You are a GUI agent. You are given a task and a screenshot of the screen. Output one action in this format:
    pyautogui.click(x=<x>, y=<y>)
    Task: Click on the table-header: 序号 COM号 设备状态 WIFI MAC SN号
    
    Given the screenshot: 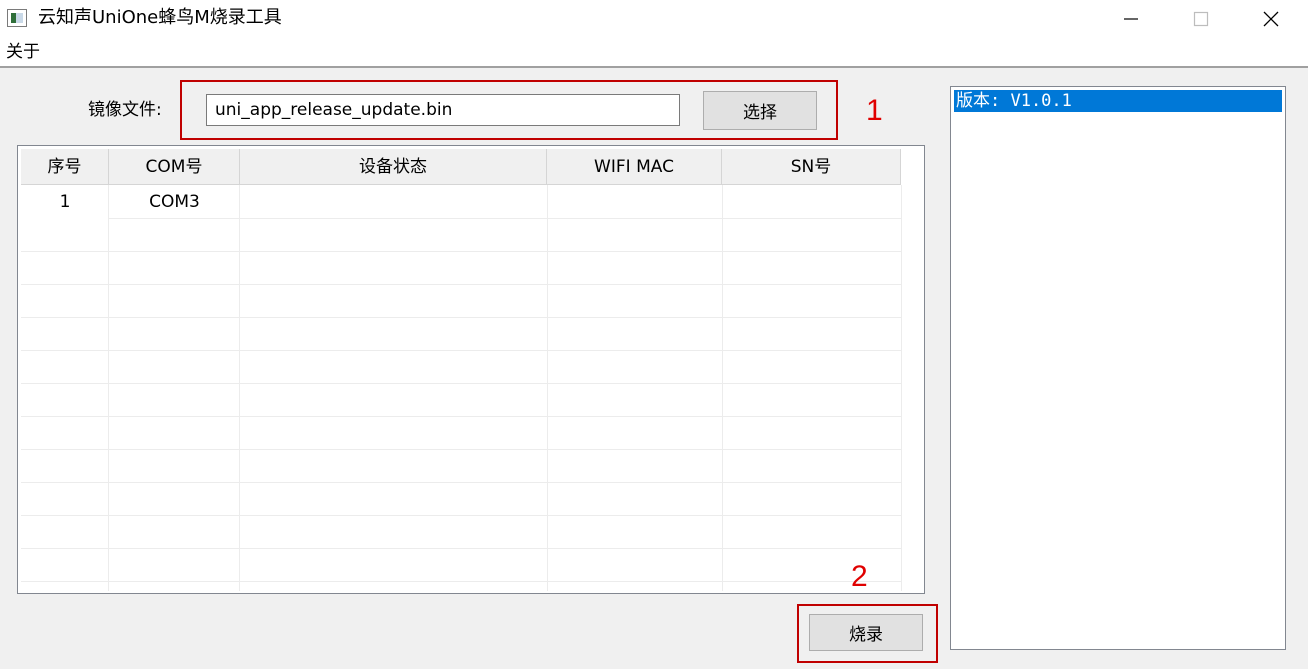 What is the action you would take?
    pyautogui.click(x=461, y=167)
    